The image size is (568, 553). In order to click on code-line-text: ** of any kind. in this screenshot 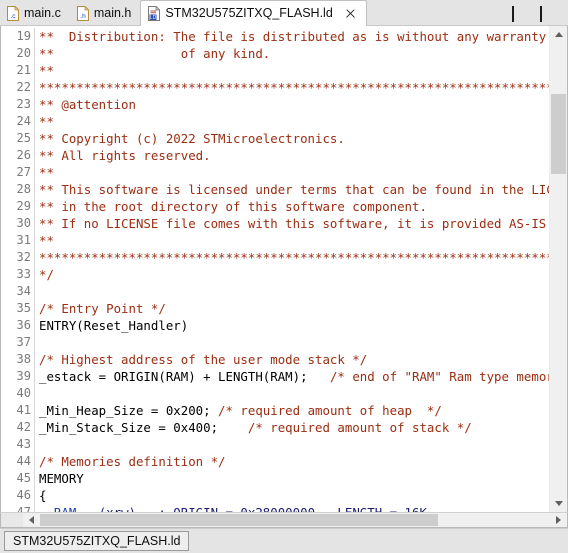, I will do `click(292, 53)`.